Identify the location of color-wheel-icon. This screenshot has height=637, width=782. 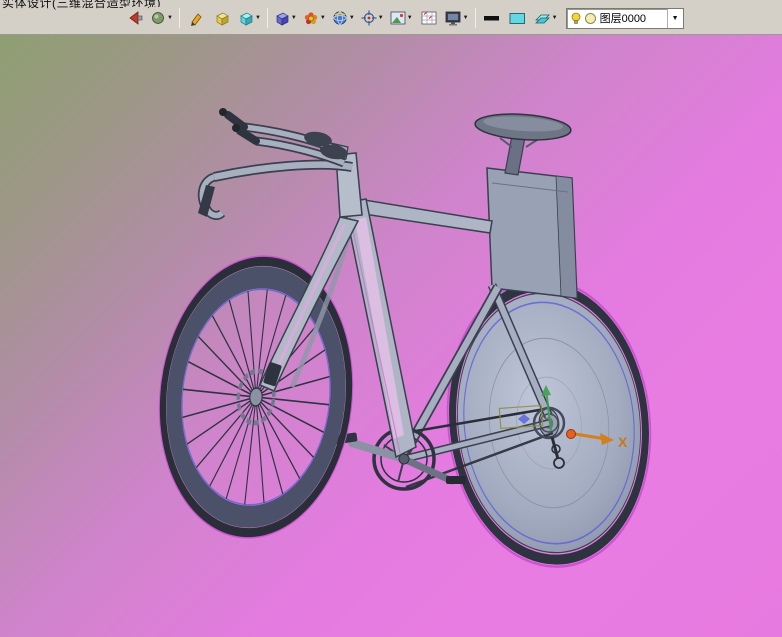
(311, 18).